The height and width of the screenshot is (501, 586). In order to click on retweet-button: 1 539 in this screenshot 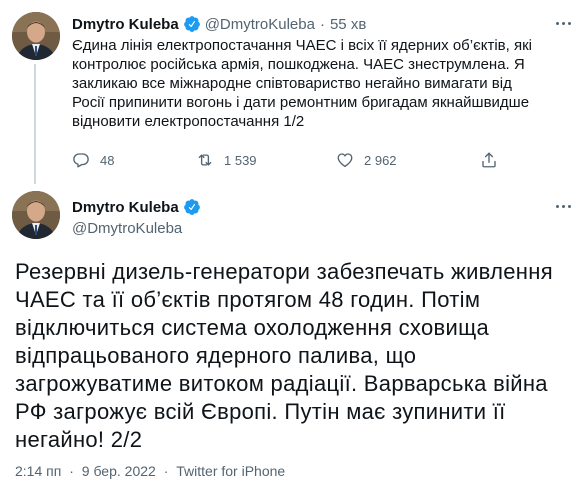, I will do `click(226, 160)`.